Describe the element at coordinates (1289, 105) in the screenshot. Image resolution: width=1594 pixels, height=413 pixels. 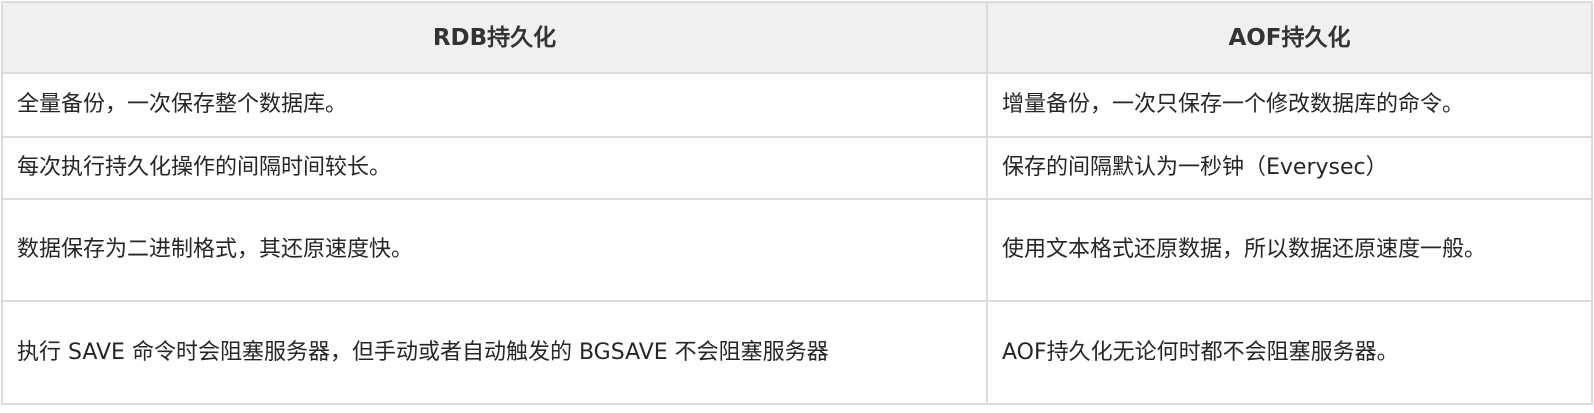
I see `cell-aof: 增量备份，一次只保存一个修改数据库的命令。` at that location.